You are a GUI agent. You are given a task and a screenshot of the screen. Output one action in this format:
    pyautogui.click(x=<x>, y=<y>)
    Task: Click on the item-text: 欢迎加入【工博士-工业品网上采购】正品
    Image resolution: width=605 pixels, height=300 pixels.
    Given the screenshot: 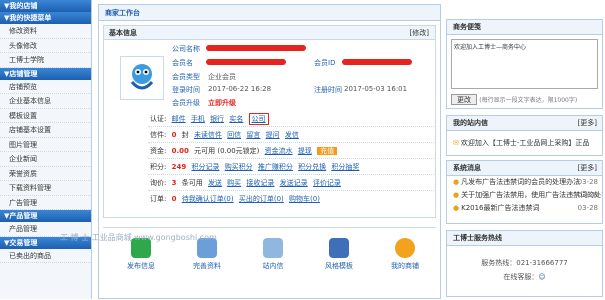 What is the action you would take?
    pyautogui.click(x=525, y=143)
    